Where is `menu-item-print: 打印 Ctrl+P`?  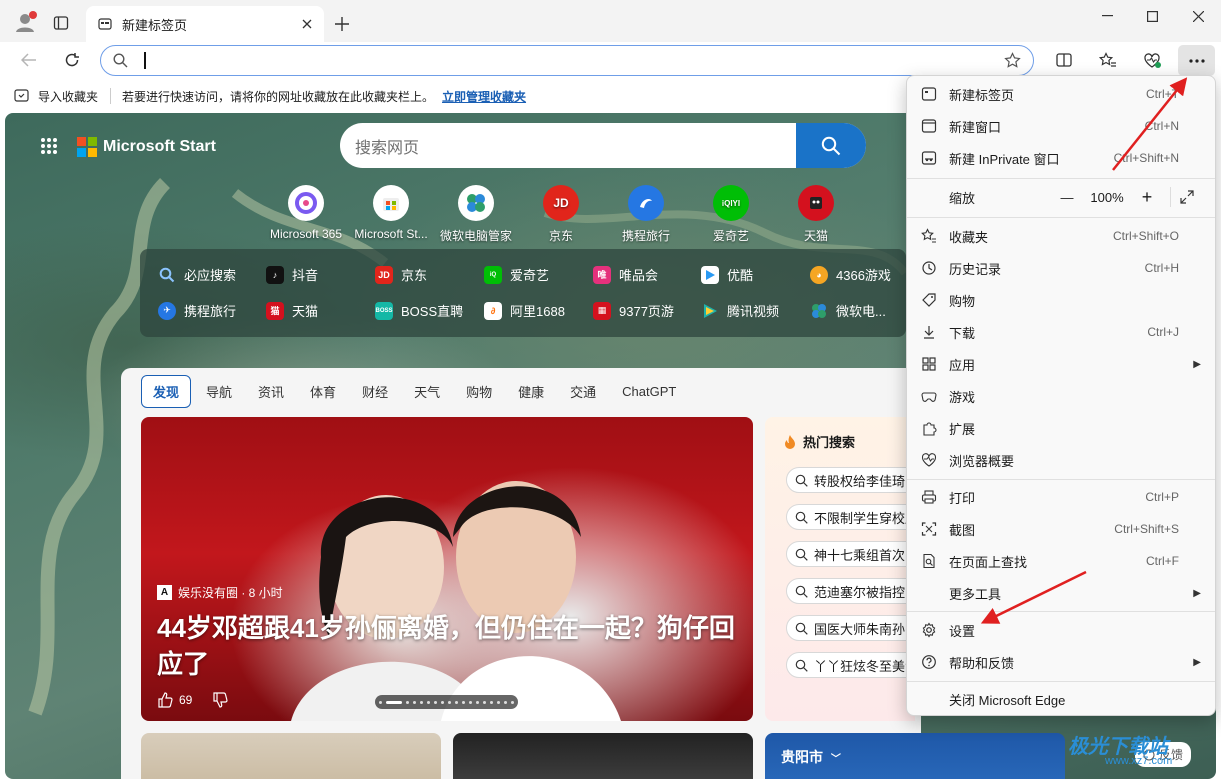
menu-item-print: 打印 Ctrl+P is located at coordinates (1061, 497).